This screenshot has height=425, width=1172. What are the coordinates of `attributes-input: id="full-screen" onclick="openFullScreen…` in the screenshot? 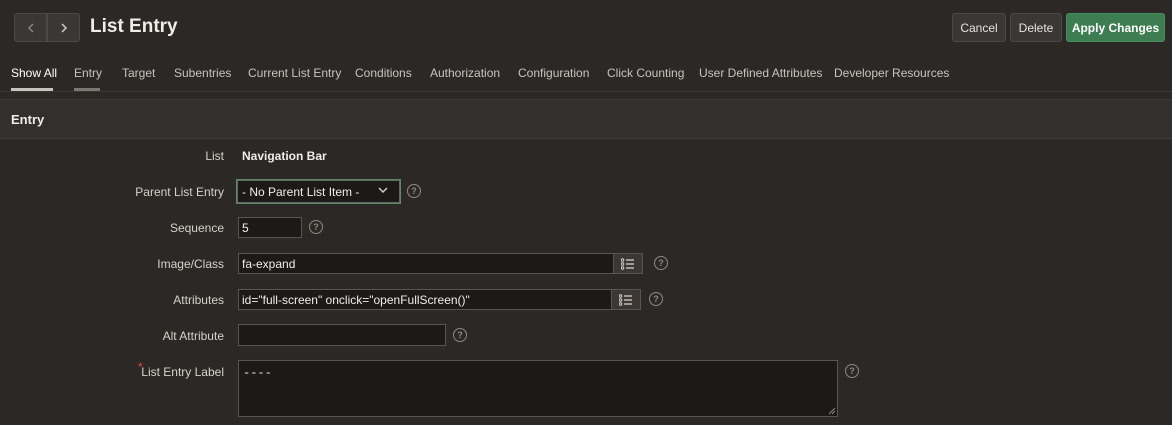 It's located at (425, 299).